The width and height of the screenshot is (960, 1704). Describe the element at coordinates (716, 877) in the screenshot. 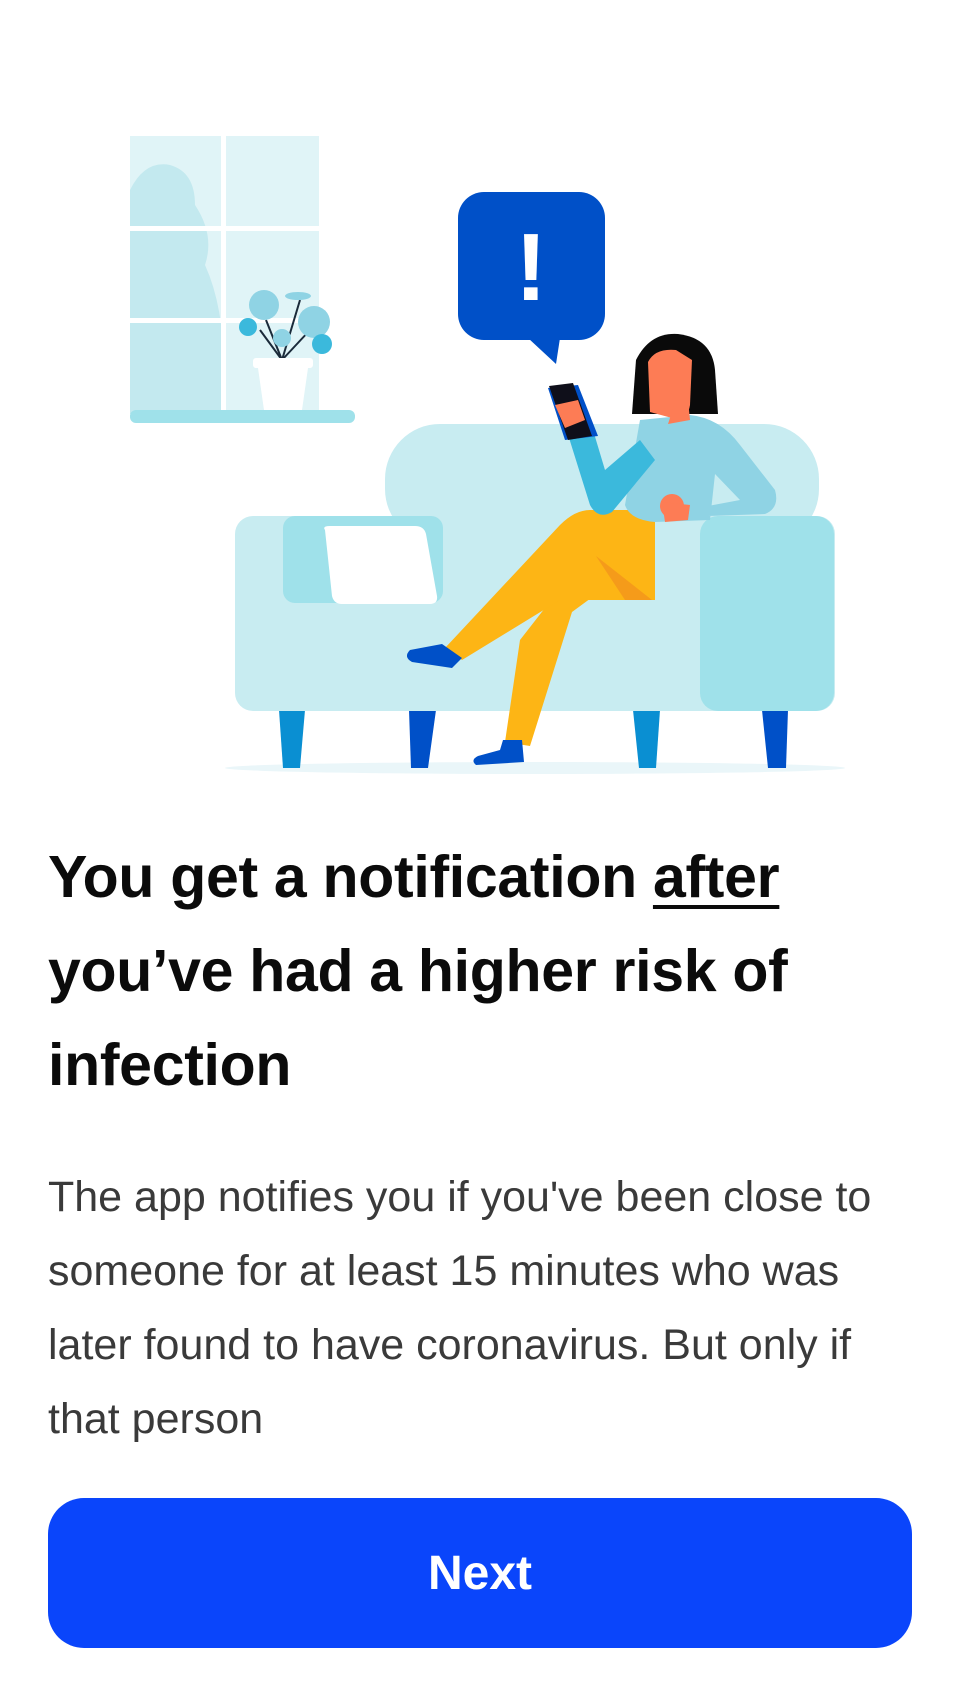

I see `headline-emphasis: after` at that location.